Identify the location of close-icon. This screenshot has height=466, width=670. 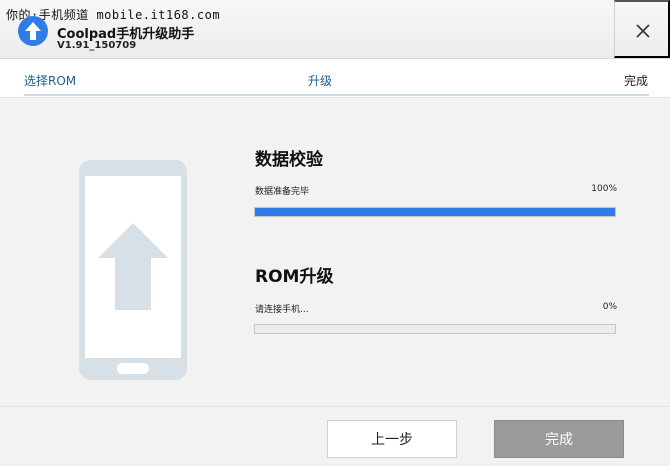
(643, 31).